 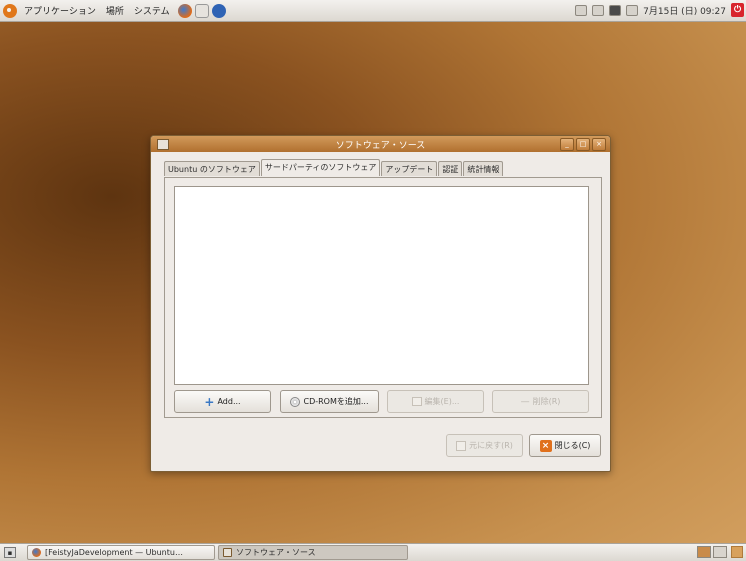 I want to click on logout-icon: ⏻, so click(x=737, y=10).